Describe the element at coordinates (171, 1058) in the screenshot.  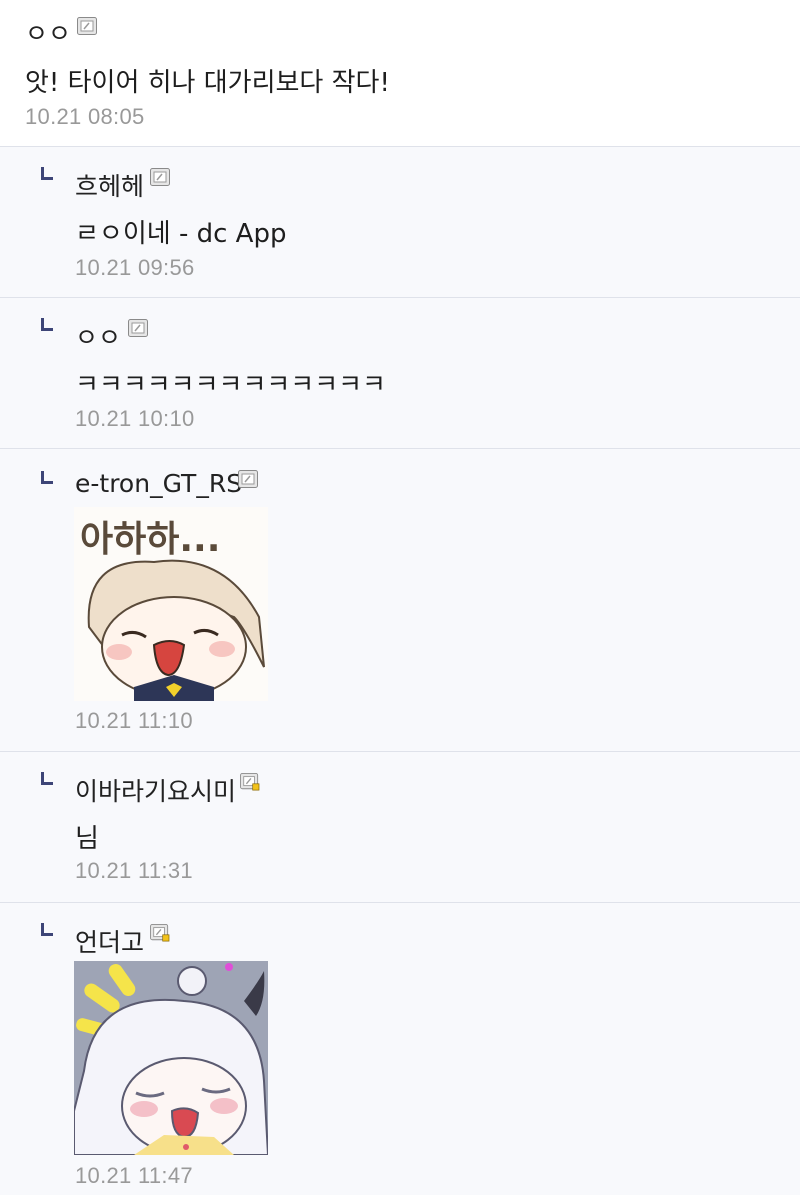
I see `dccon-sticker-image` at that location.